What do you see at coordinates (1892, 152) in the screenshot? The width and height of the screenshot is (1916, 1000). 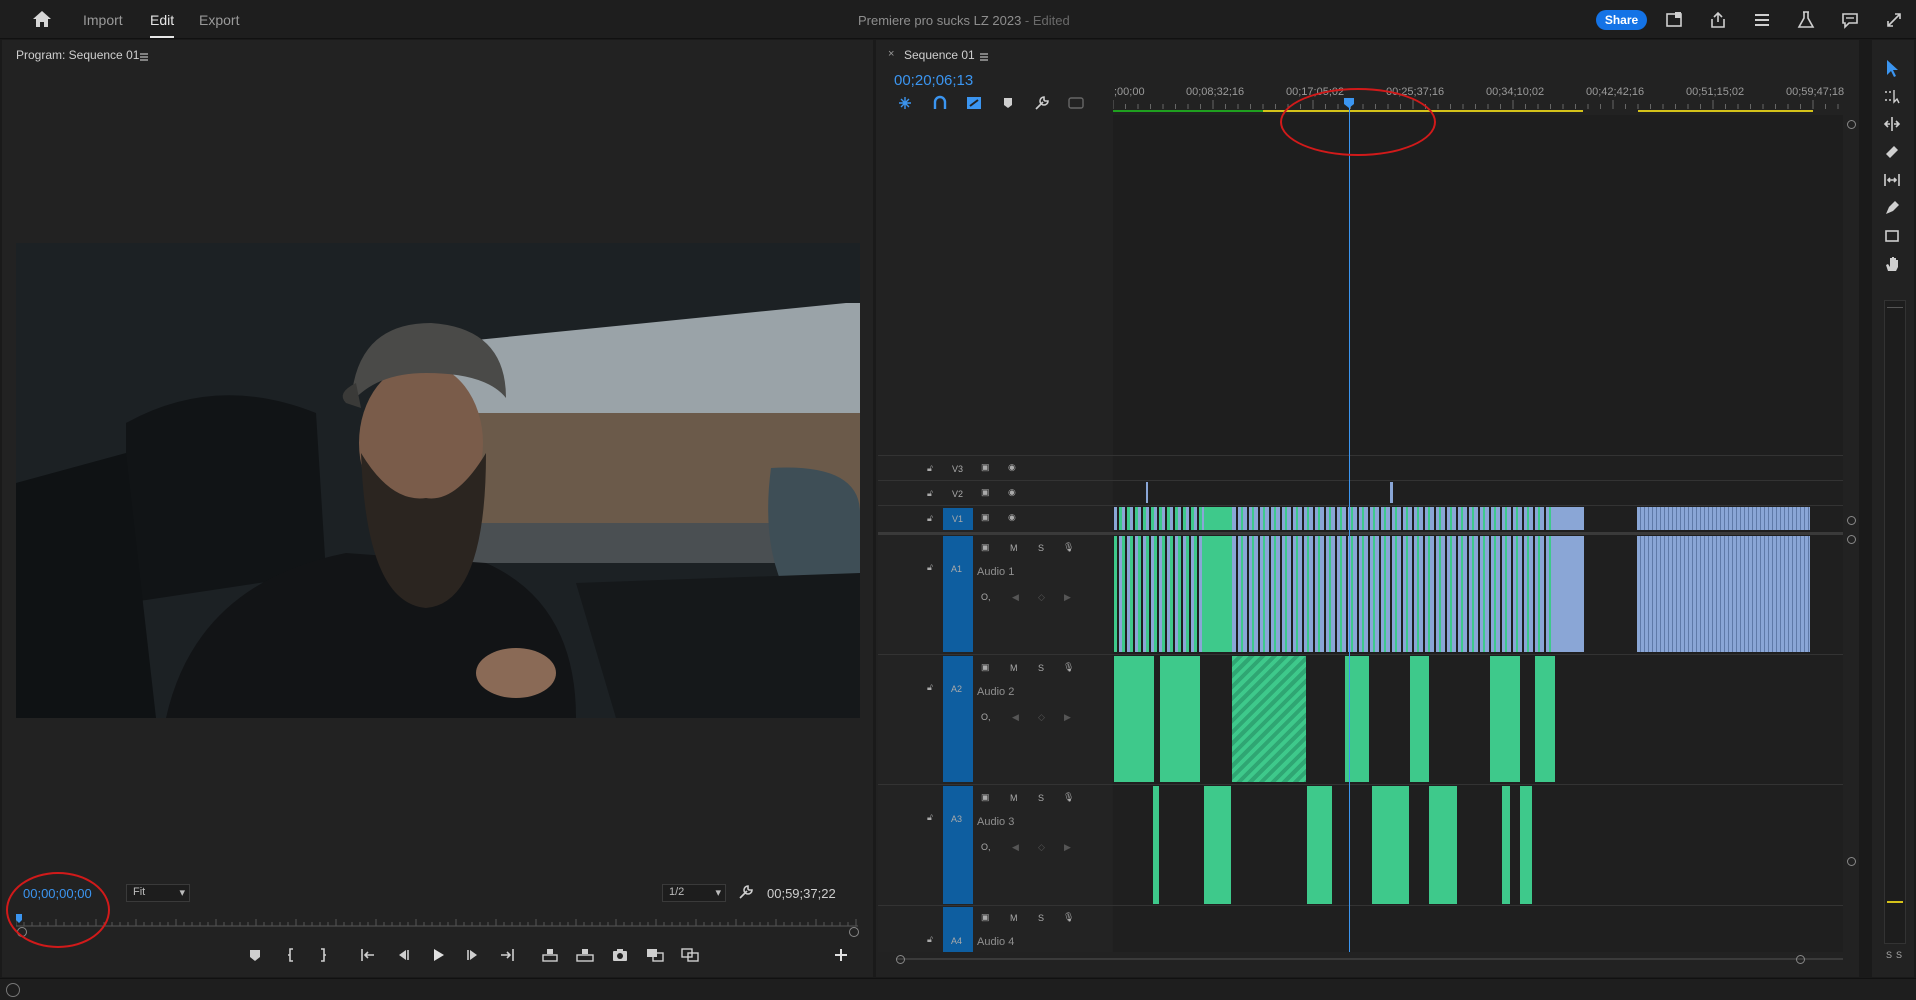 I see `razor-tool-icon` at bounding box center [1892, 152].